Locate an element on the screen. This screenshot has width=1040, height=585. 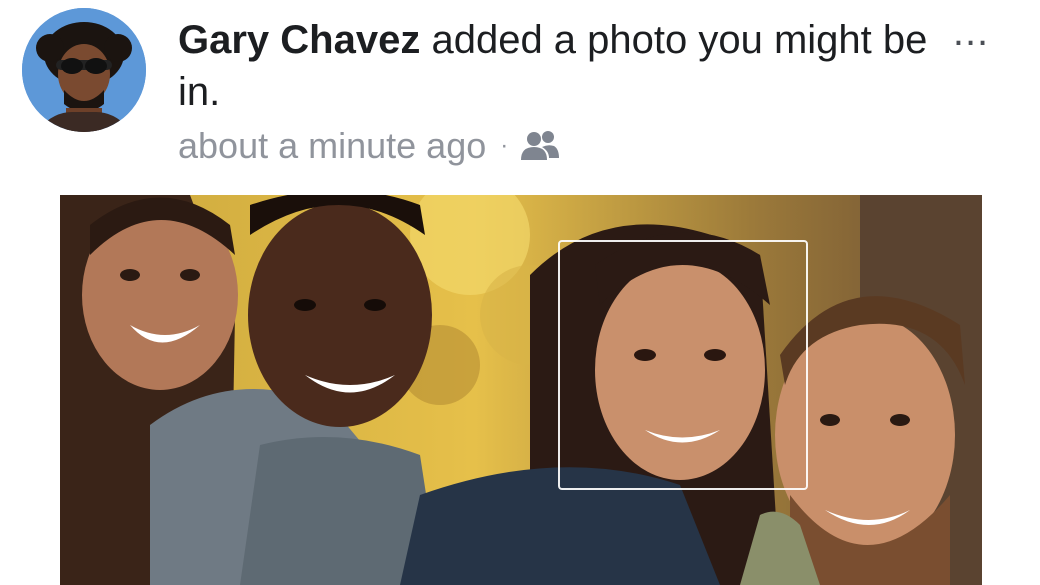
friends-icon is located at coordinates (540, 146).